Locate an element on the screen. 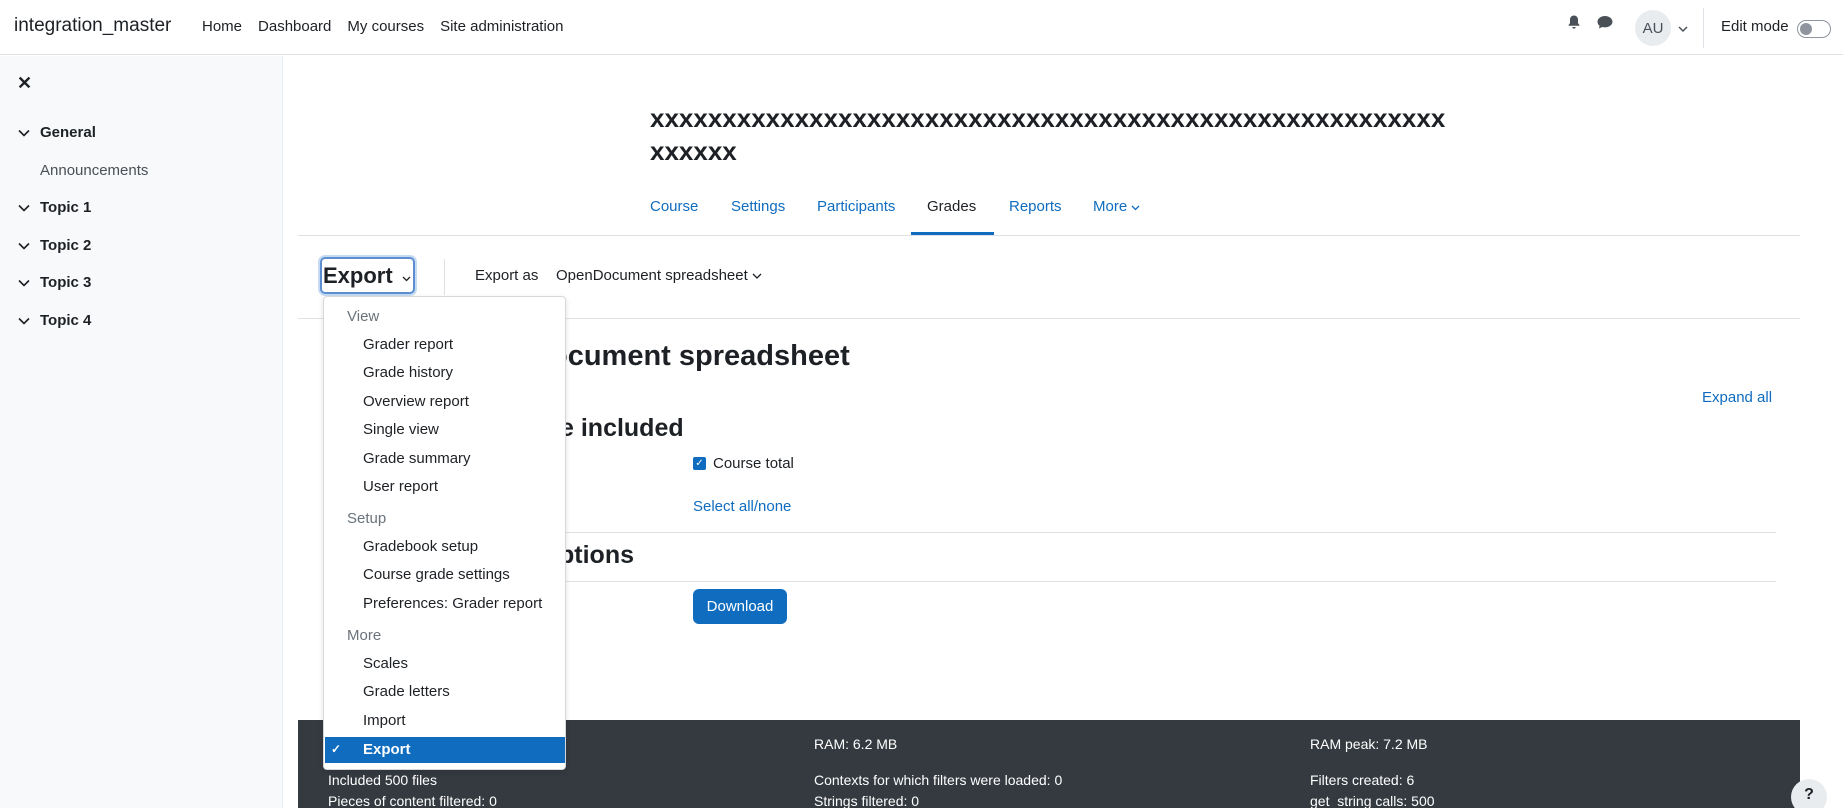 The height and width of the screenshot is (808, 1843). chat-icon is located at coordinates (1605, 24).